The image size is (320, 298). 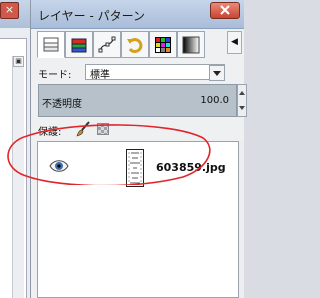 I want to click on close-icon, so click(x=225, y=10).